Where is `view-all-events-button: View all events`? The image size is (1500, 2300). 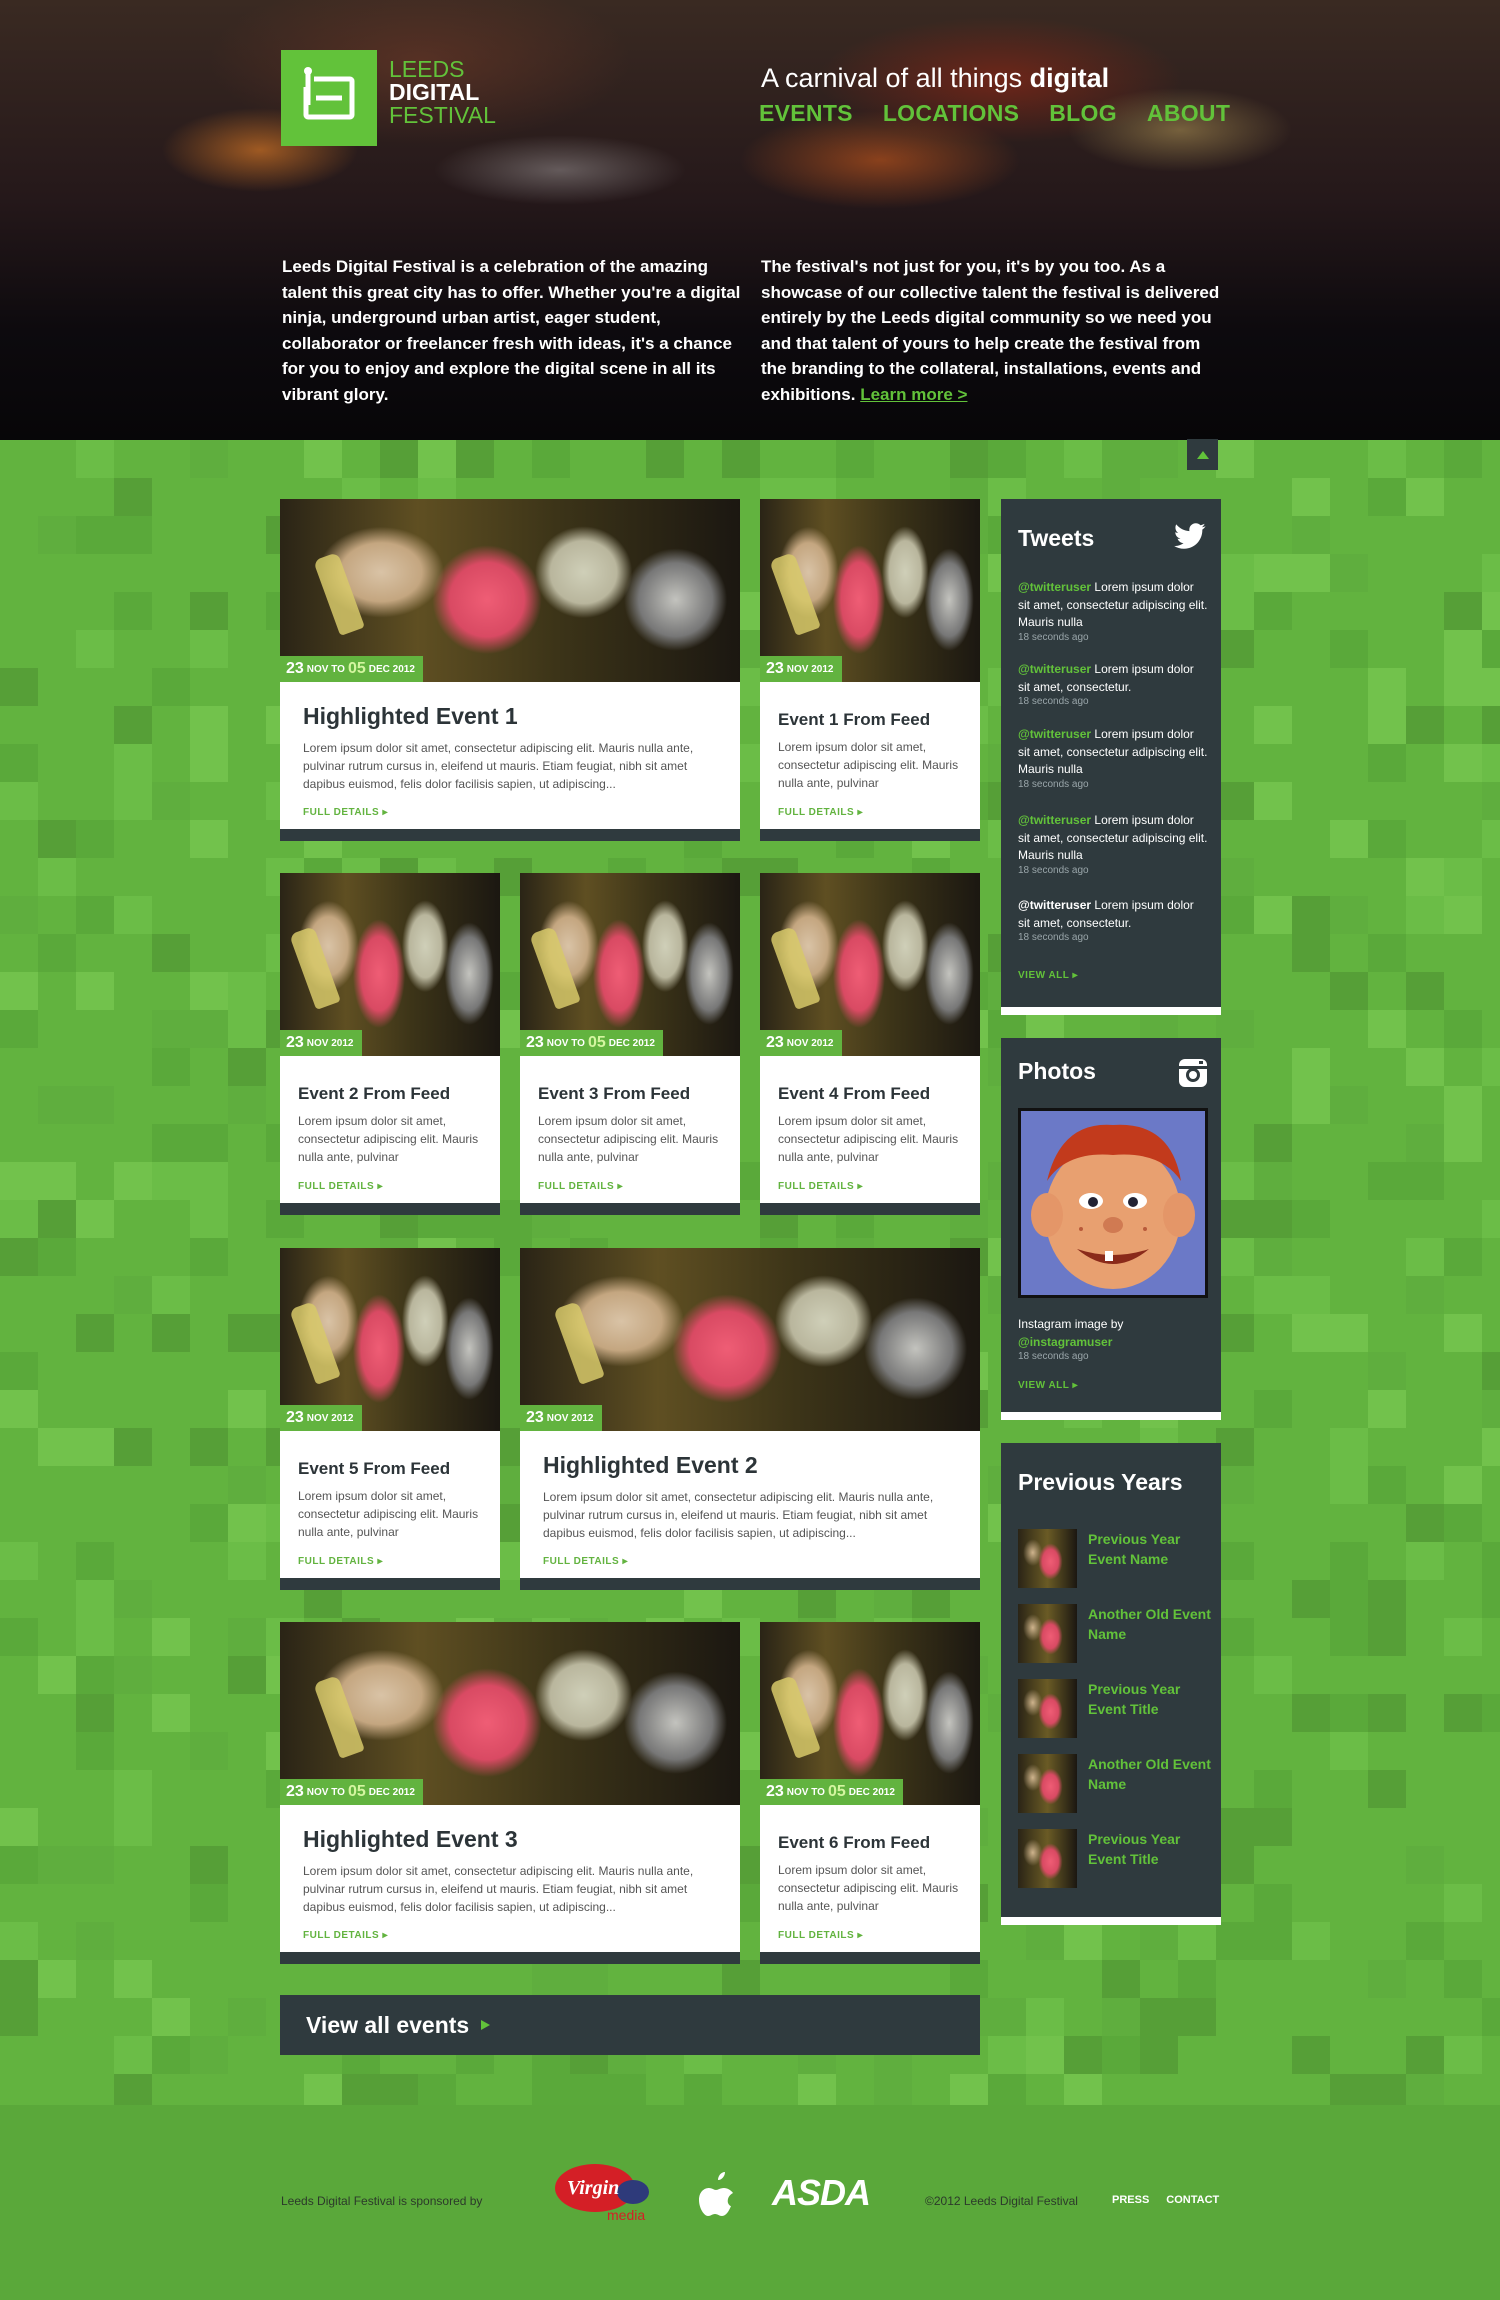 view-all-events-button: View all events is located at coordinates (630, 2025).